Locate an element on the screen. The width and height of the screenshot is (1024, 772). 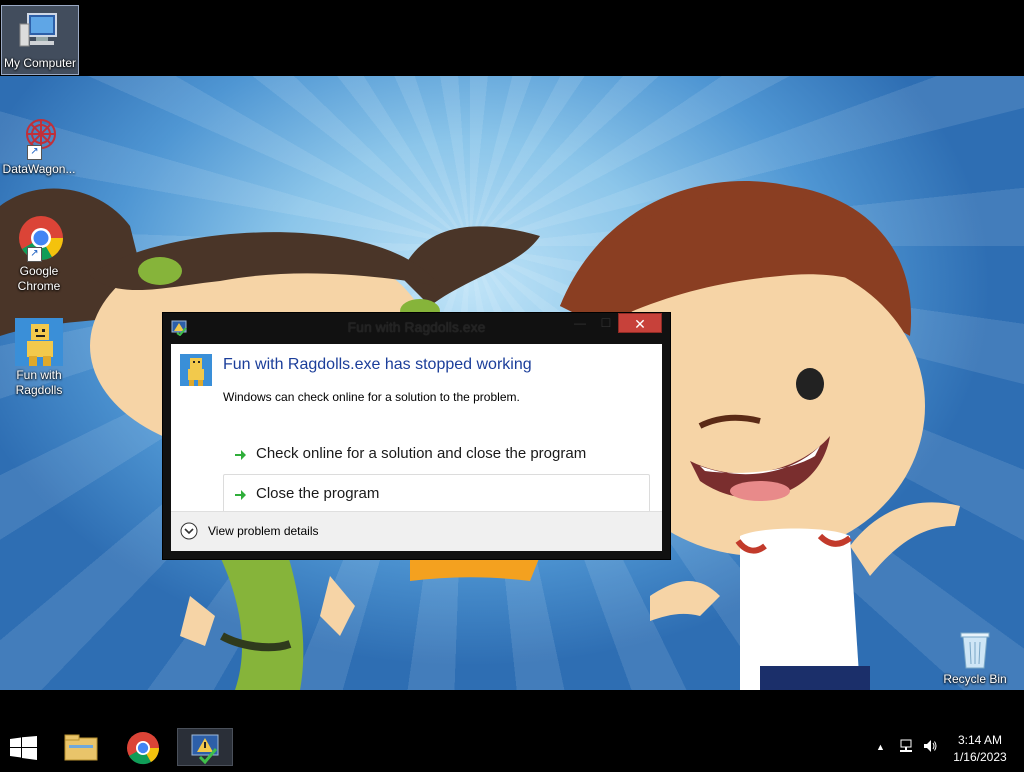
datawagon-icon: ↗ is located at coordinates (39, 136).